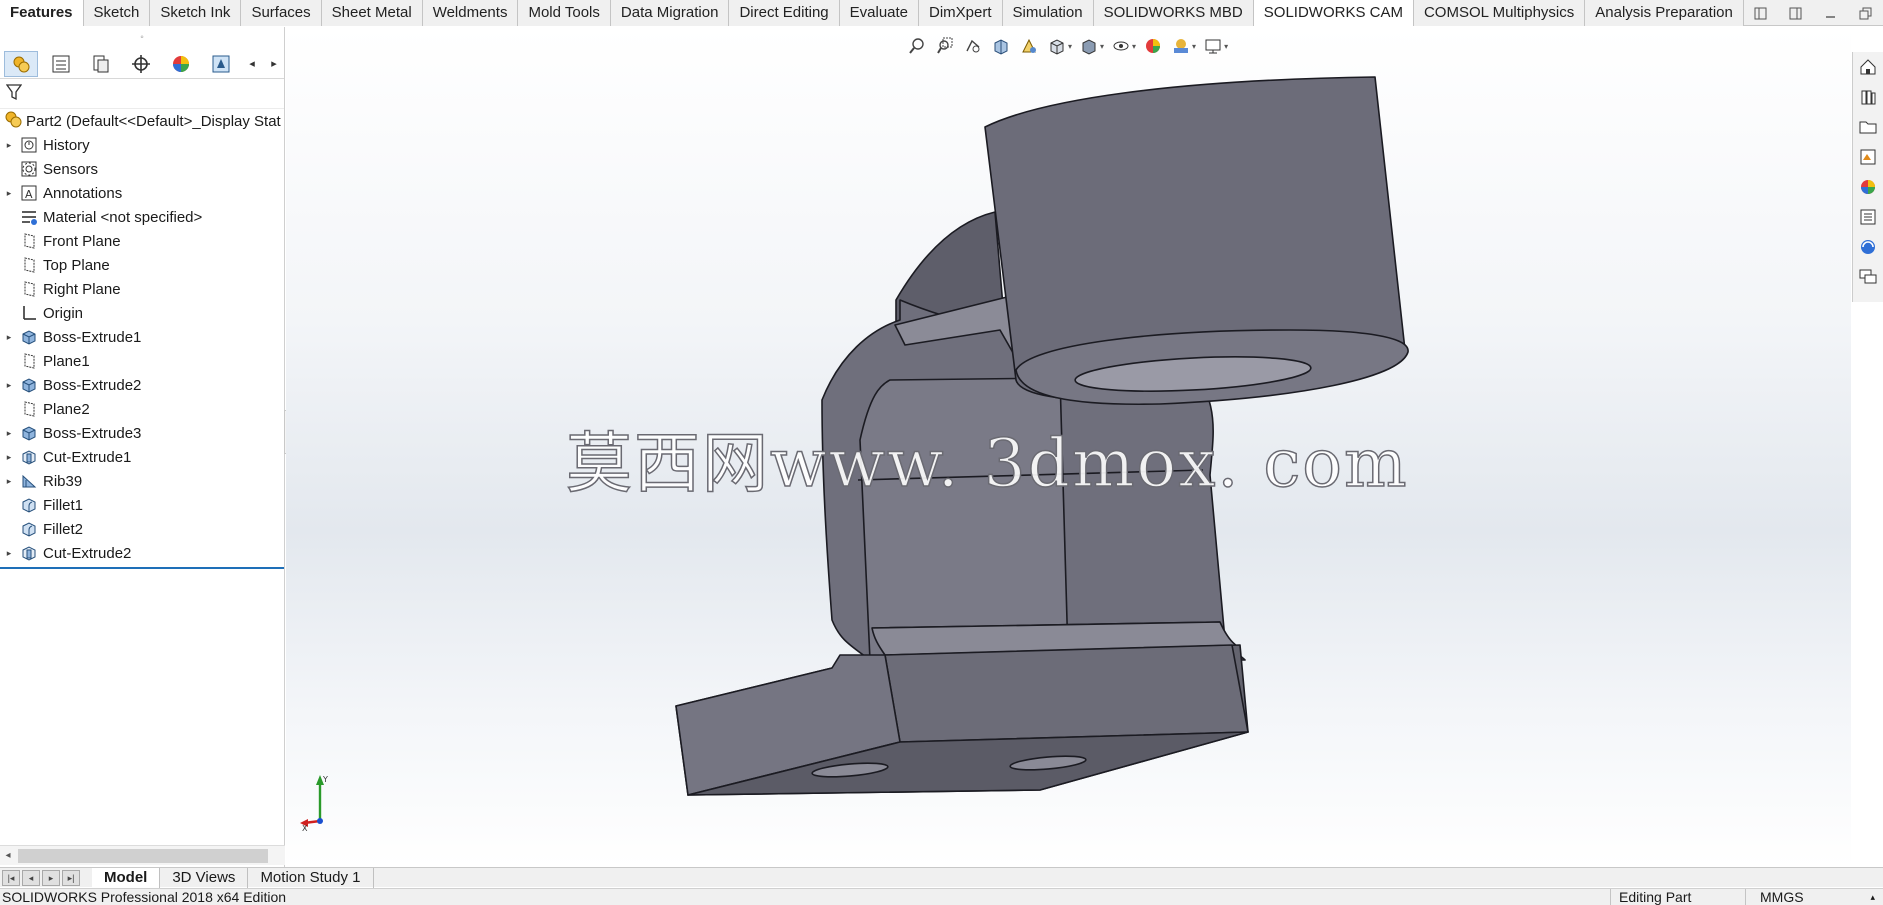 The width and height of the screenshot is (1883, 905). Describe the element at coordinates (1048, 13) in the screenshot. I see `tab-simulation: Simulation` at that location.